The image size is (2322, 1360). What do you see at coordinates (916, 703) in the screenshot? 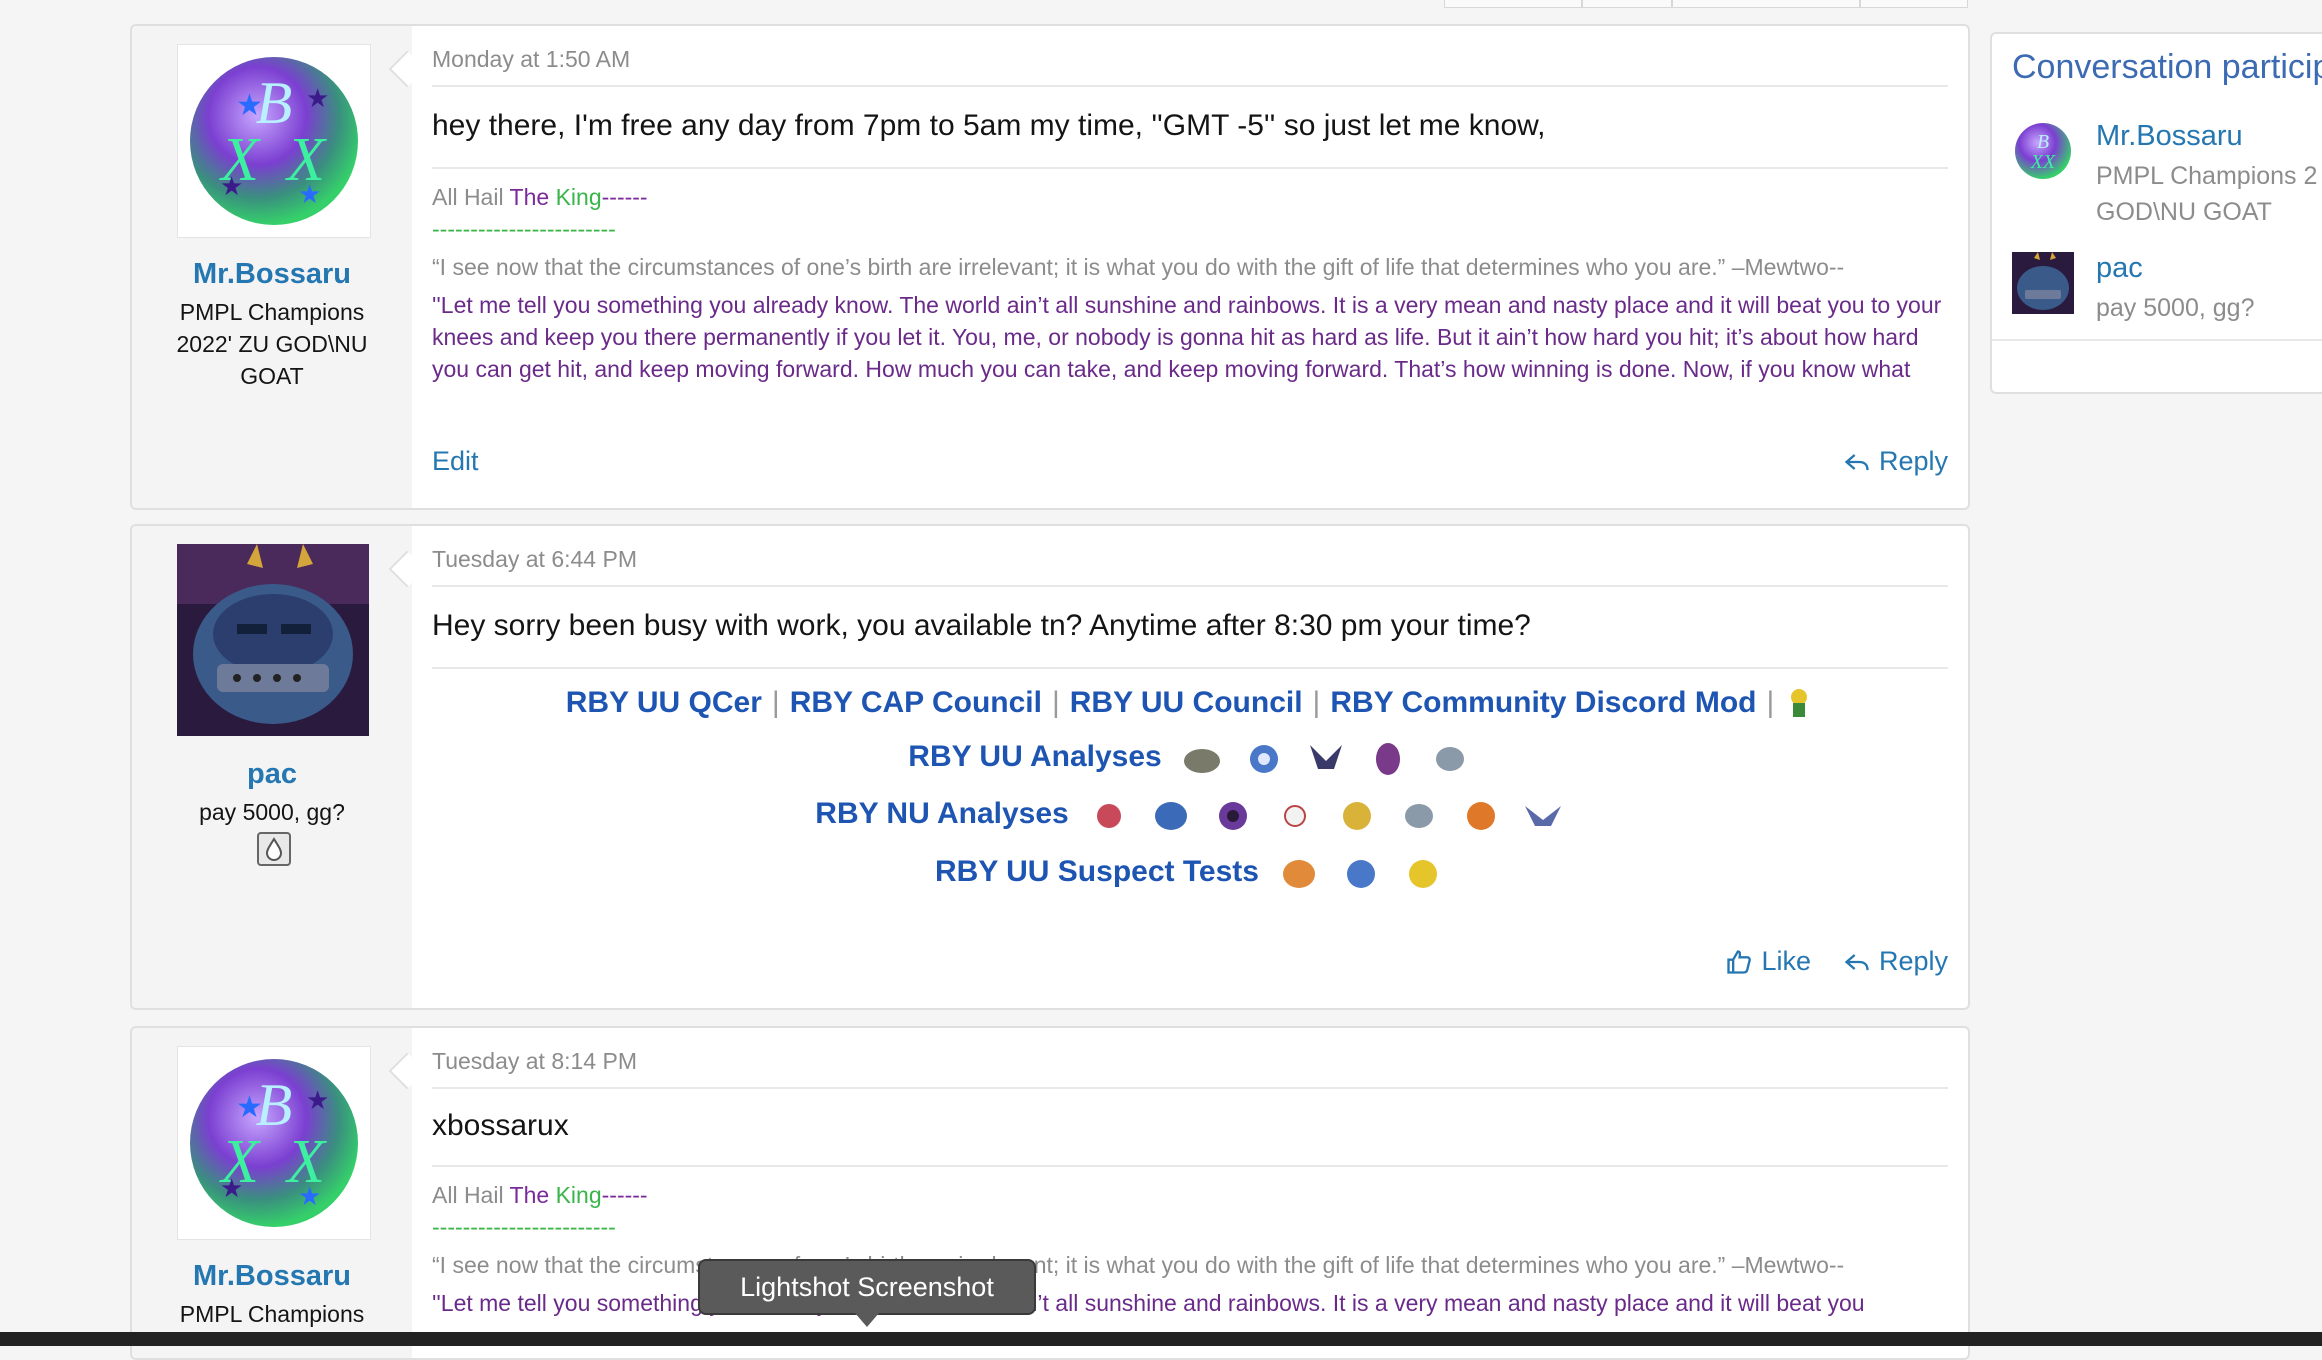
I see `sig-link-cap-council: RBY CAP Council` at bounding box center [916, 703].